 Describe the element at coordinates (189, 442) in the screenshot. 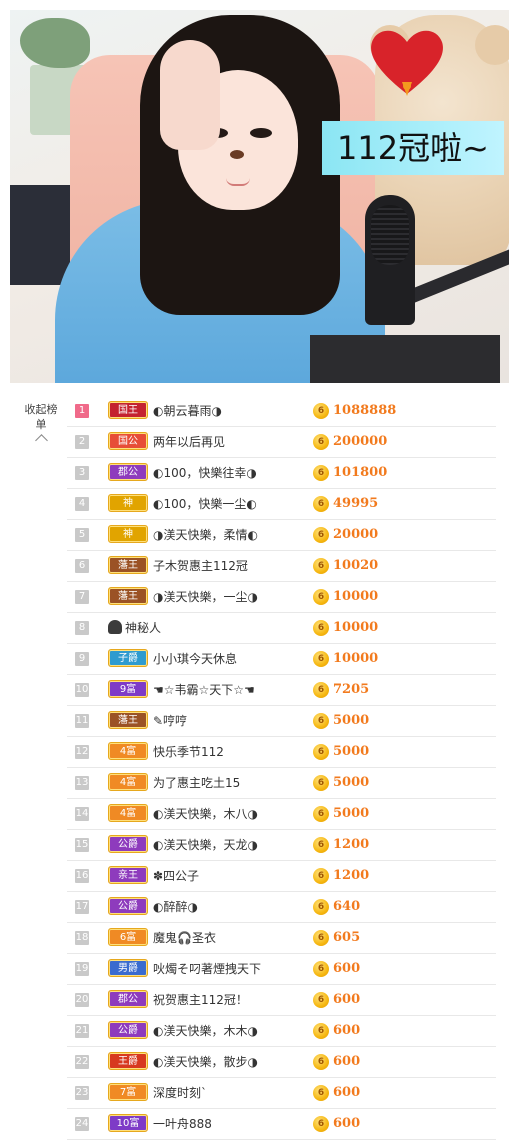

I see `user-name: 两年以后再见` at that location.